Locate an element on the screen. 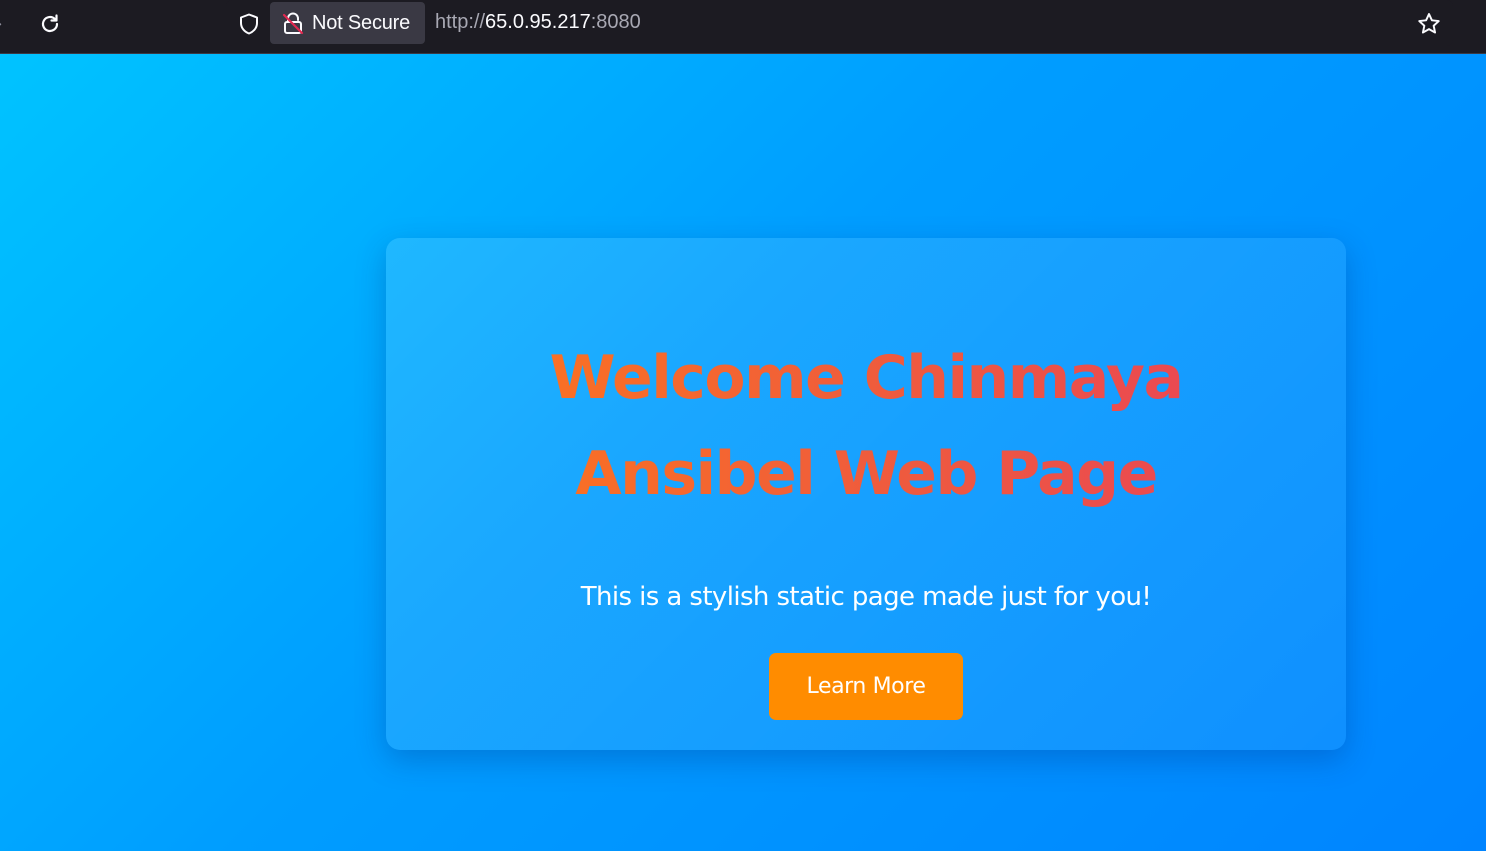  learn-more-button: Learn More is located at coordinates (866, 686).